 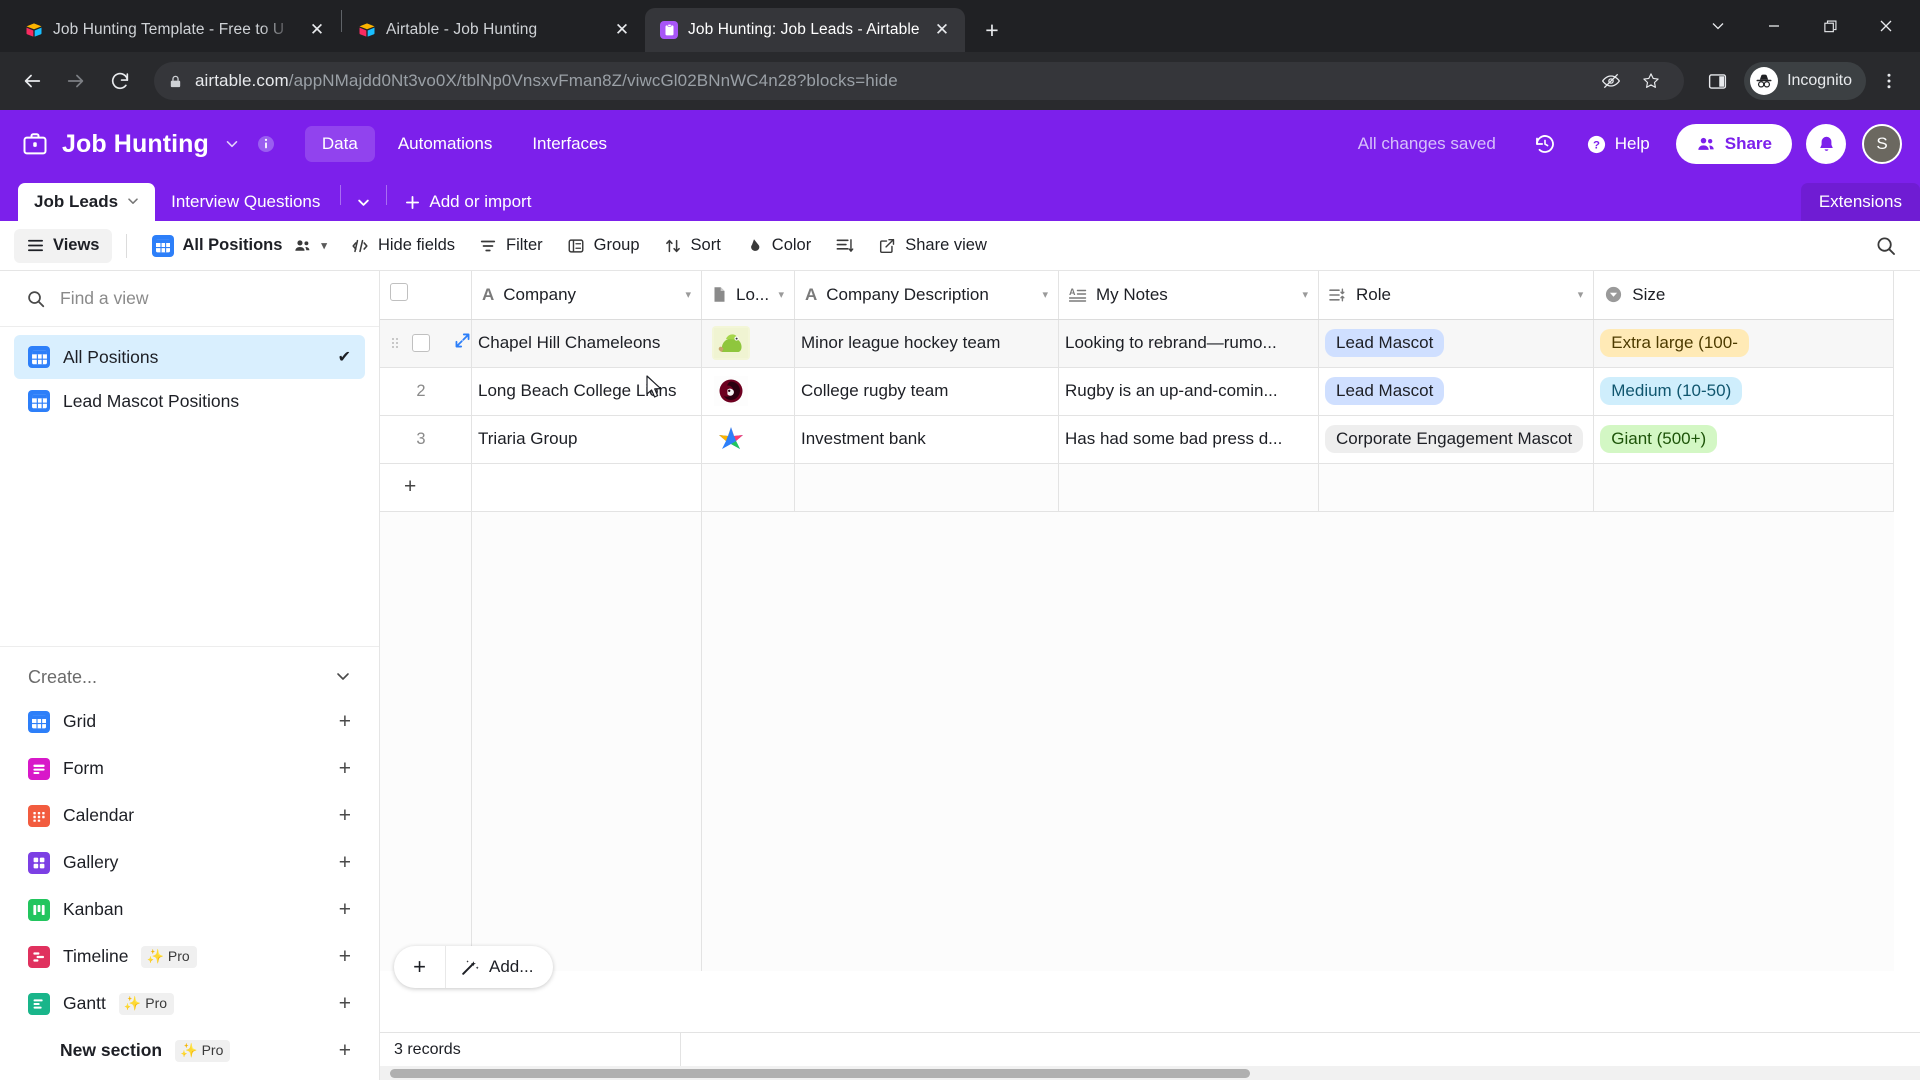 I want to click on cell-company-description: College rugby team, so click(x=926, y=391).